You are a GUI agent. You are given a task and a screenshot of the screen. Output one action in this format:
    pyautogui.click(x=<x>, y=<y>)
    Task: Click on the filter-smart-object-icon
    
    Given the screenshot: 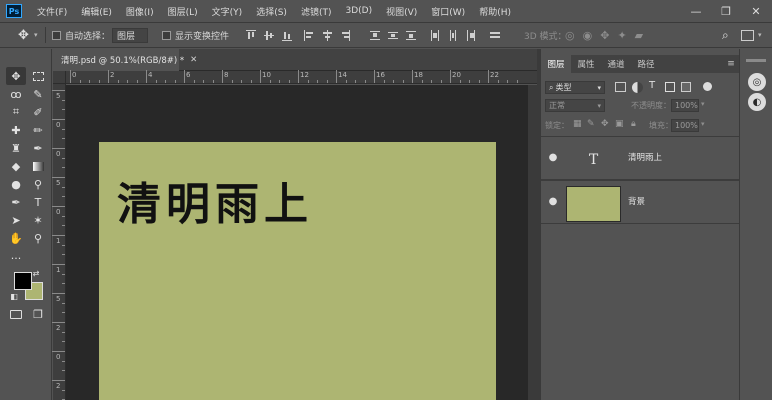 What is the action you would take?
    pyautogui.click(x=686, y=87)
    